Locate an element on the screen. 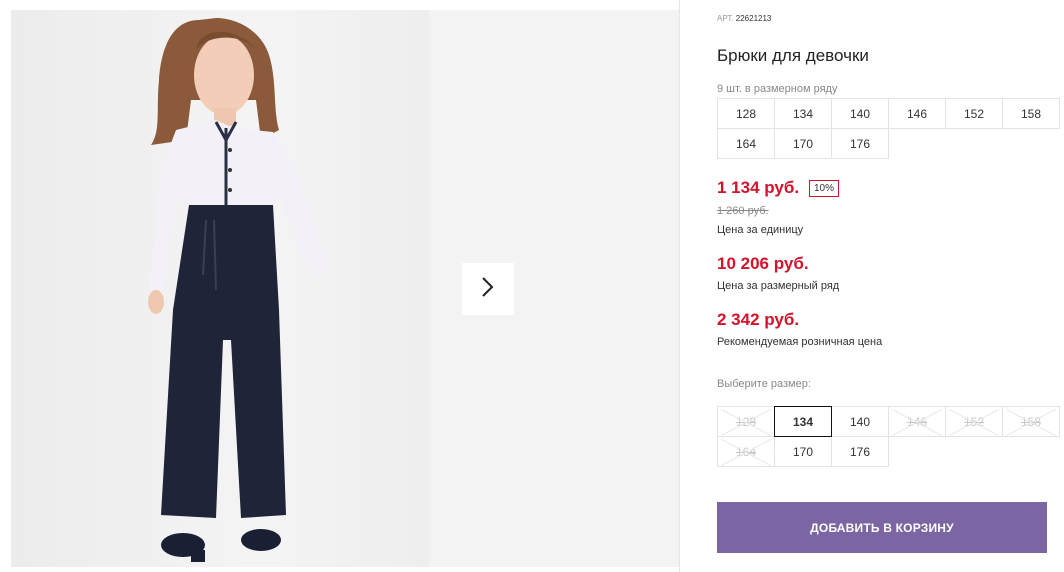 This screenshot has width=1064, height=572. discount-badge: 10% is located at coordinates (824, 188).